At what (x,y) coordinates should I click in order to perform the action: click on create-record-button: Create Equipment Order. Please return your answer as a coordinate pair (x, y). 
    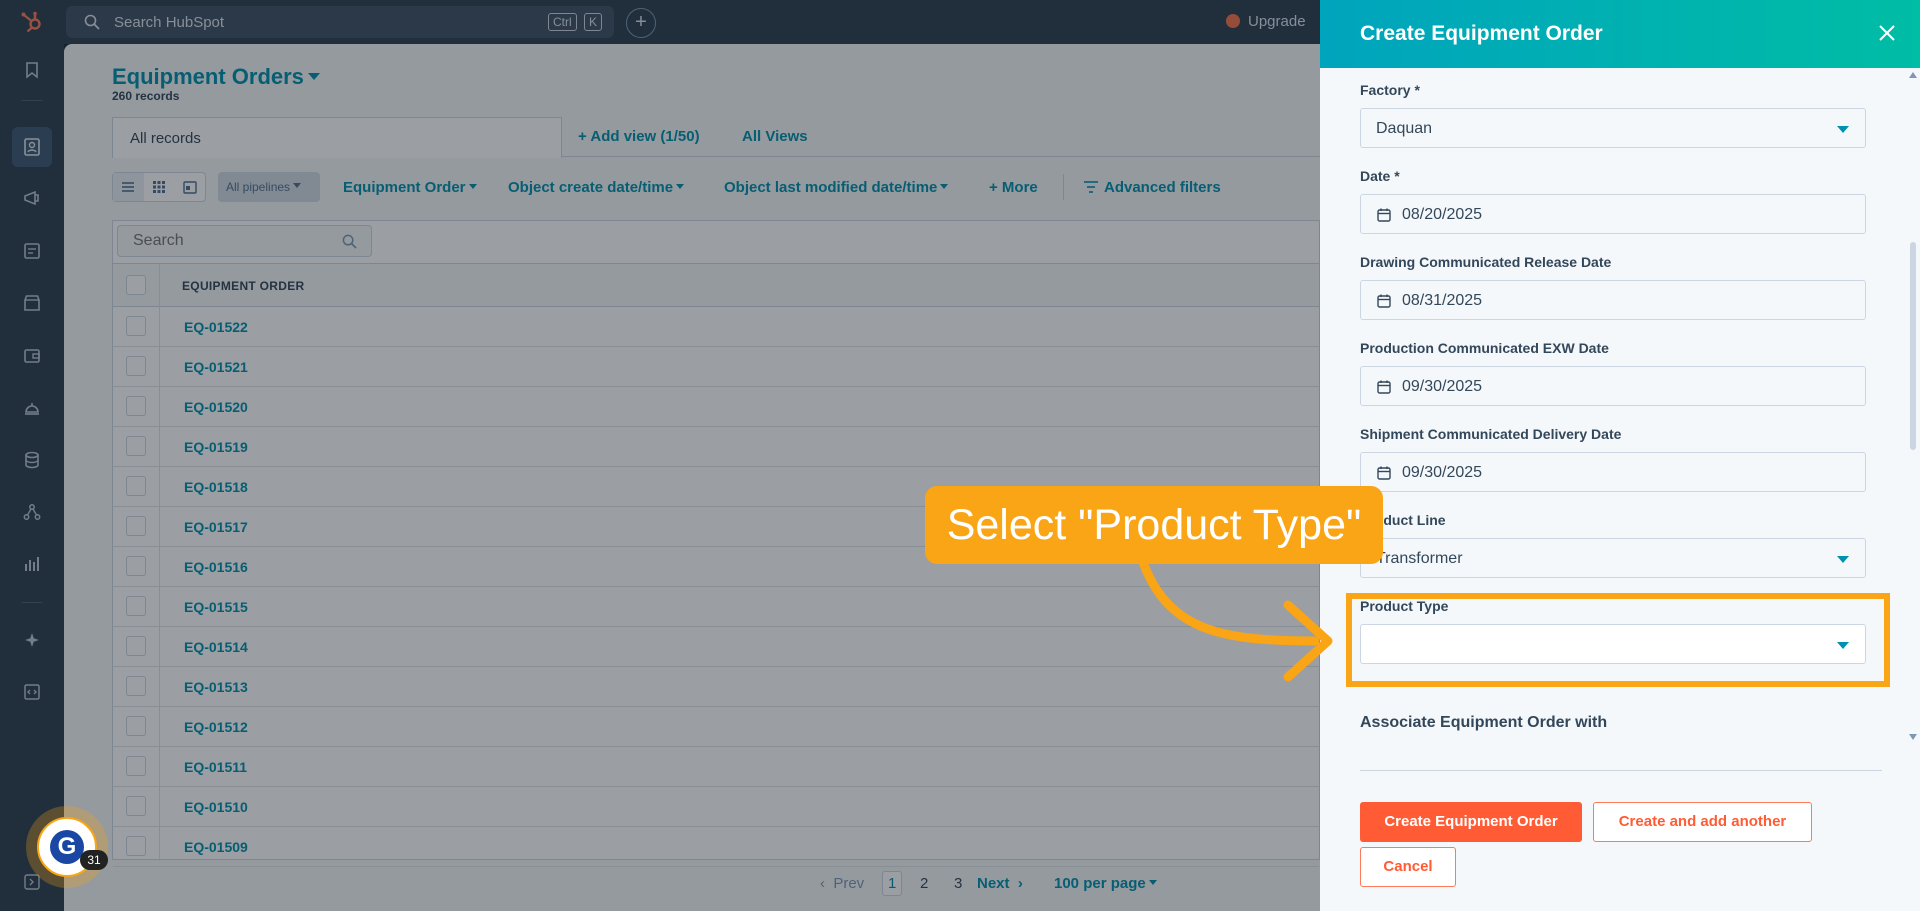
    Looking at the image, I should click on (1471, 822).